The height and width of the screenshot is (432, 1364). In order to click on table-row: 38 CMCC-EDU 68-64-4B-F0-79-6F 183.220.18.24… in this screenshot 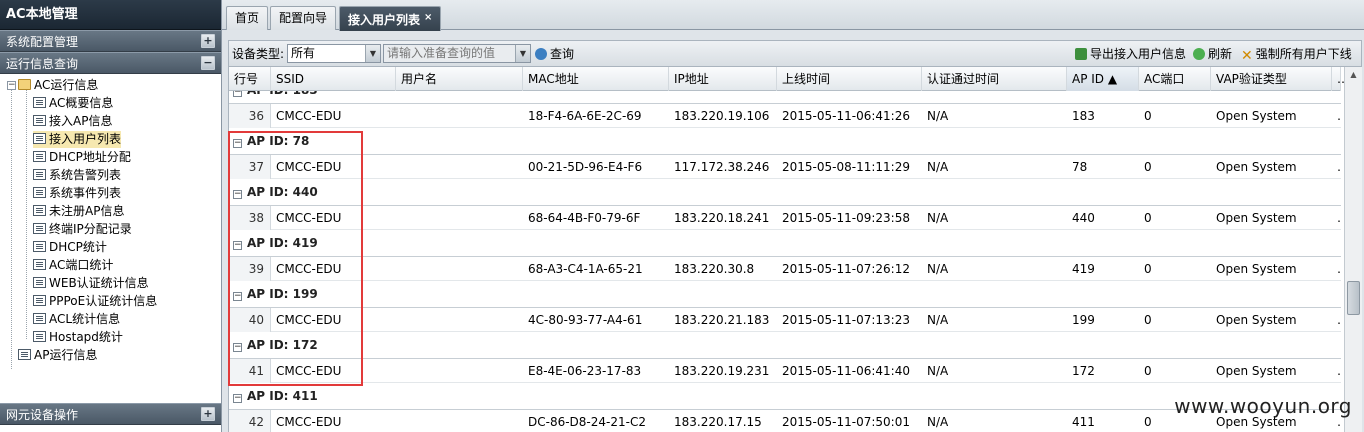, I will do `click(785, 218)`.